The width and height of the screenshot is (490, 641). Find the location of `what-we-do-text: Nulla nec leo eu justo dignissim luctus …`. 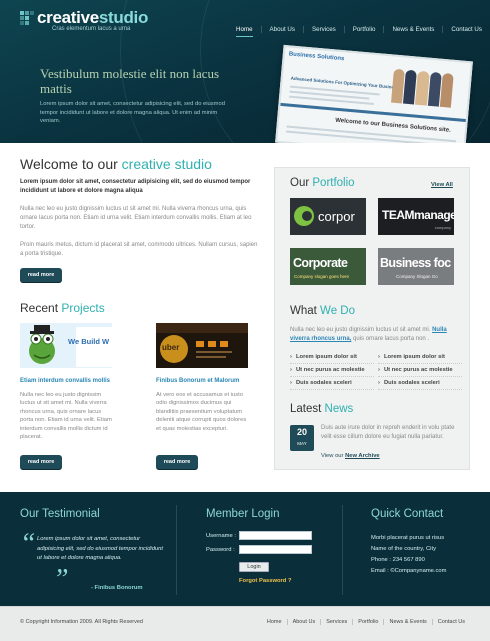

what-we-do-text: Nulla nec leo eu justo dignissim luctus … is located at coordinates (374, 335).